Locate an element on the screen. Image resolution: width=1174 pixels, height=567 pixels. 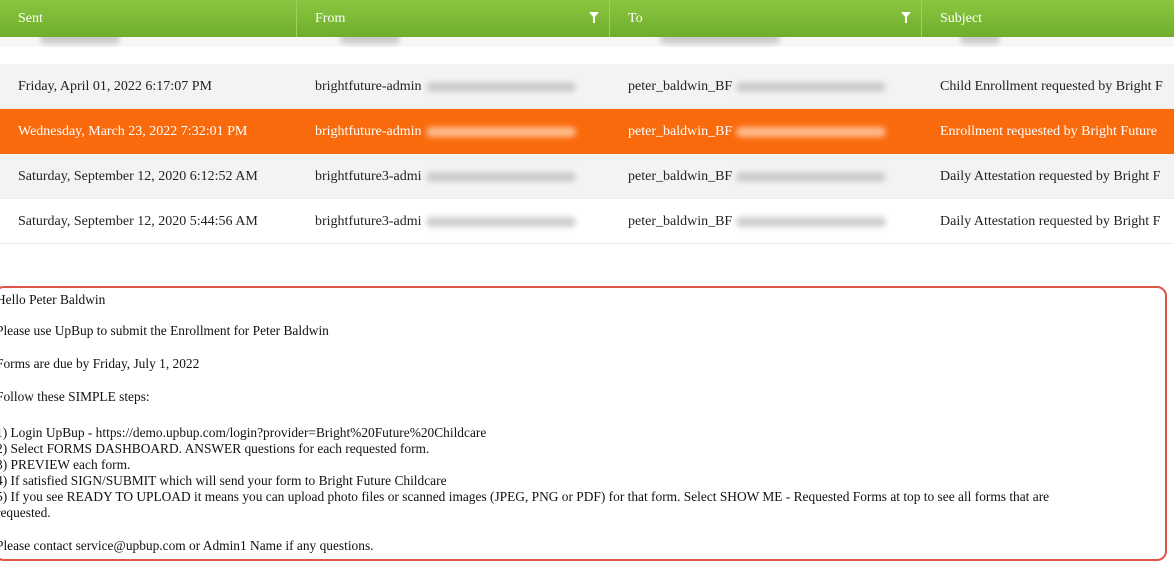
column-header-subject-label: Subject is located at coordinates (961, 18).